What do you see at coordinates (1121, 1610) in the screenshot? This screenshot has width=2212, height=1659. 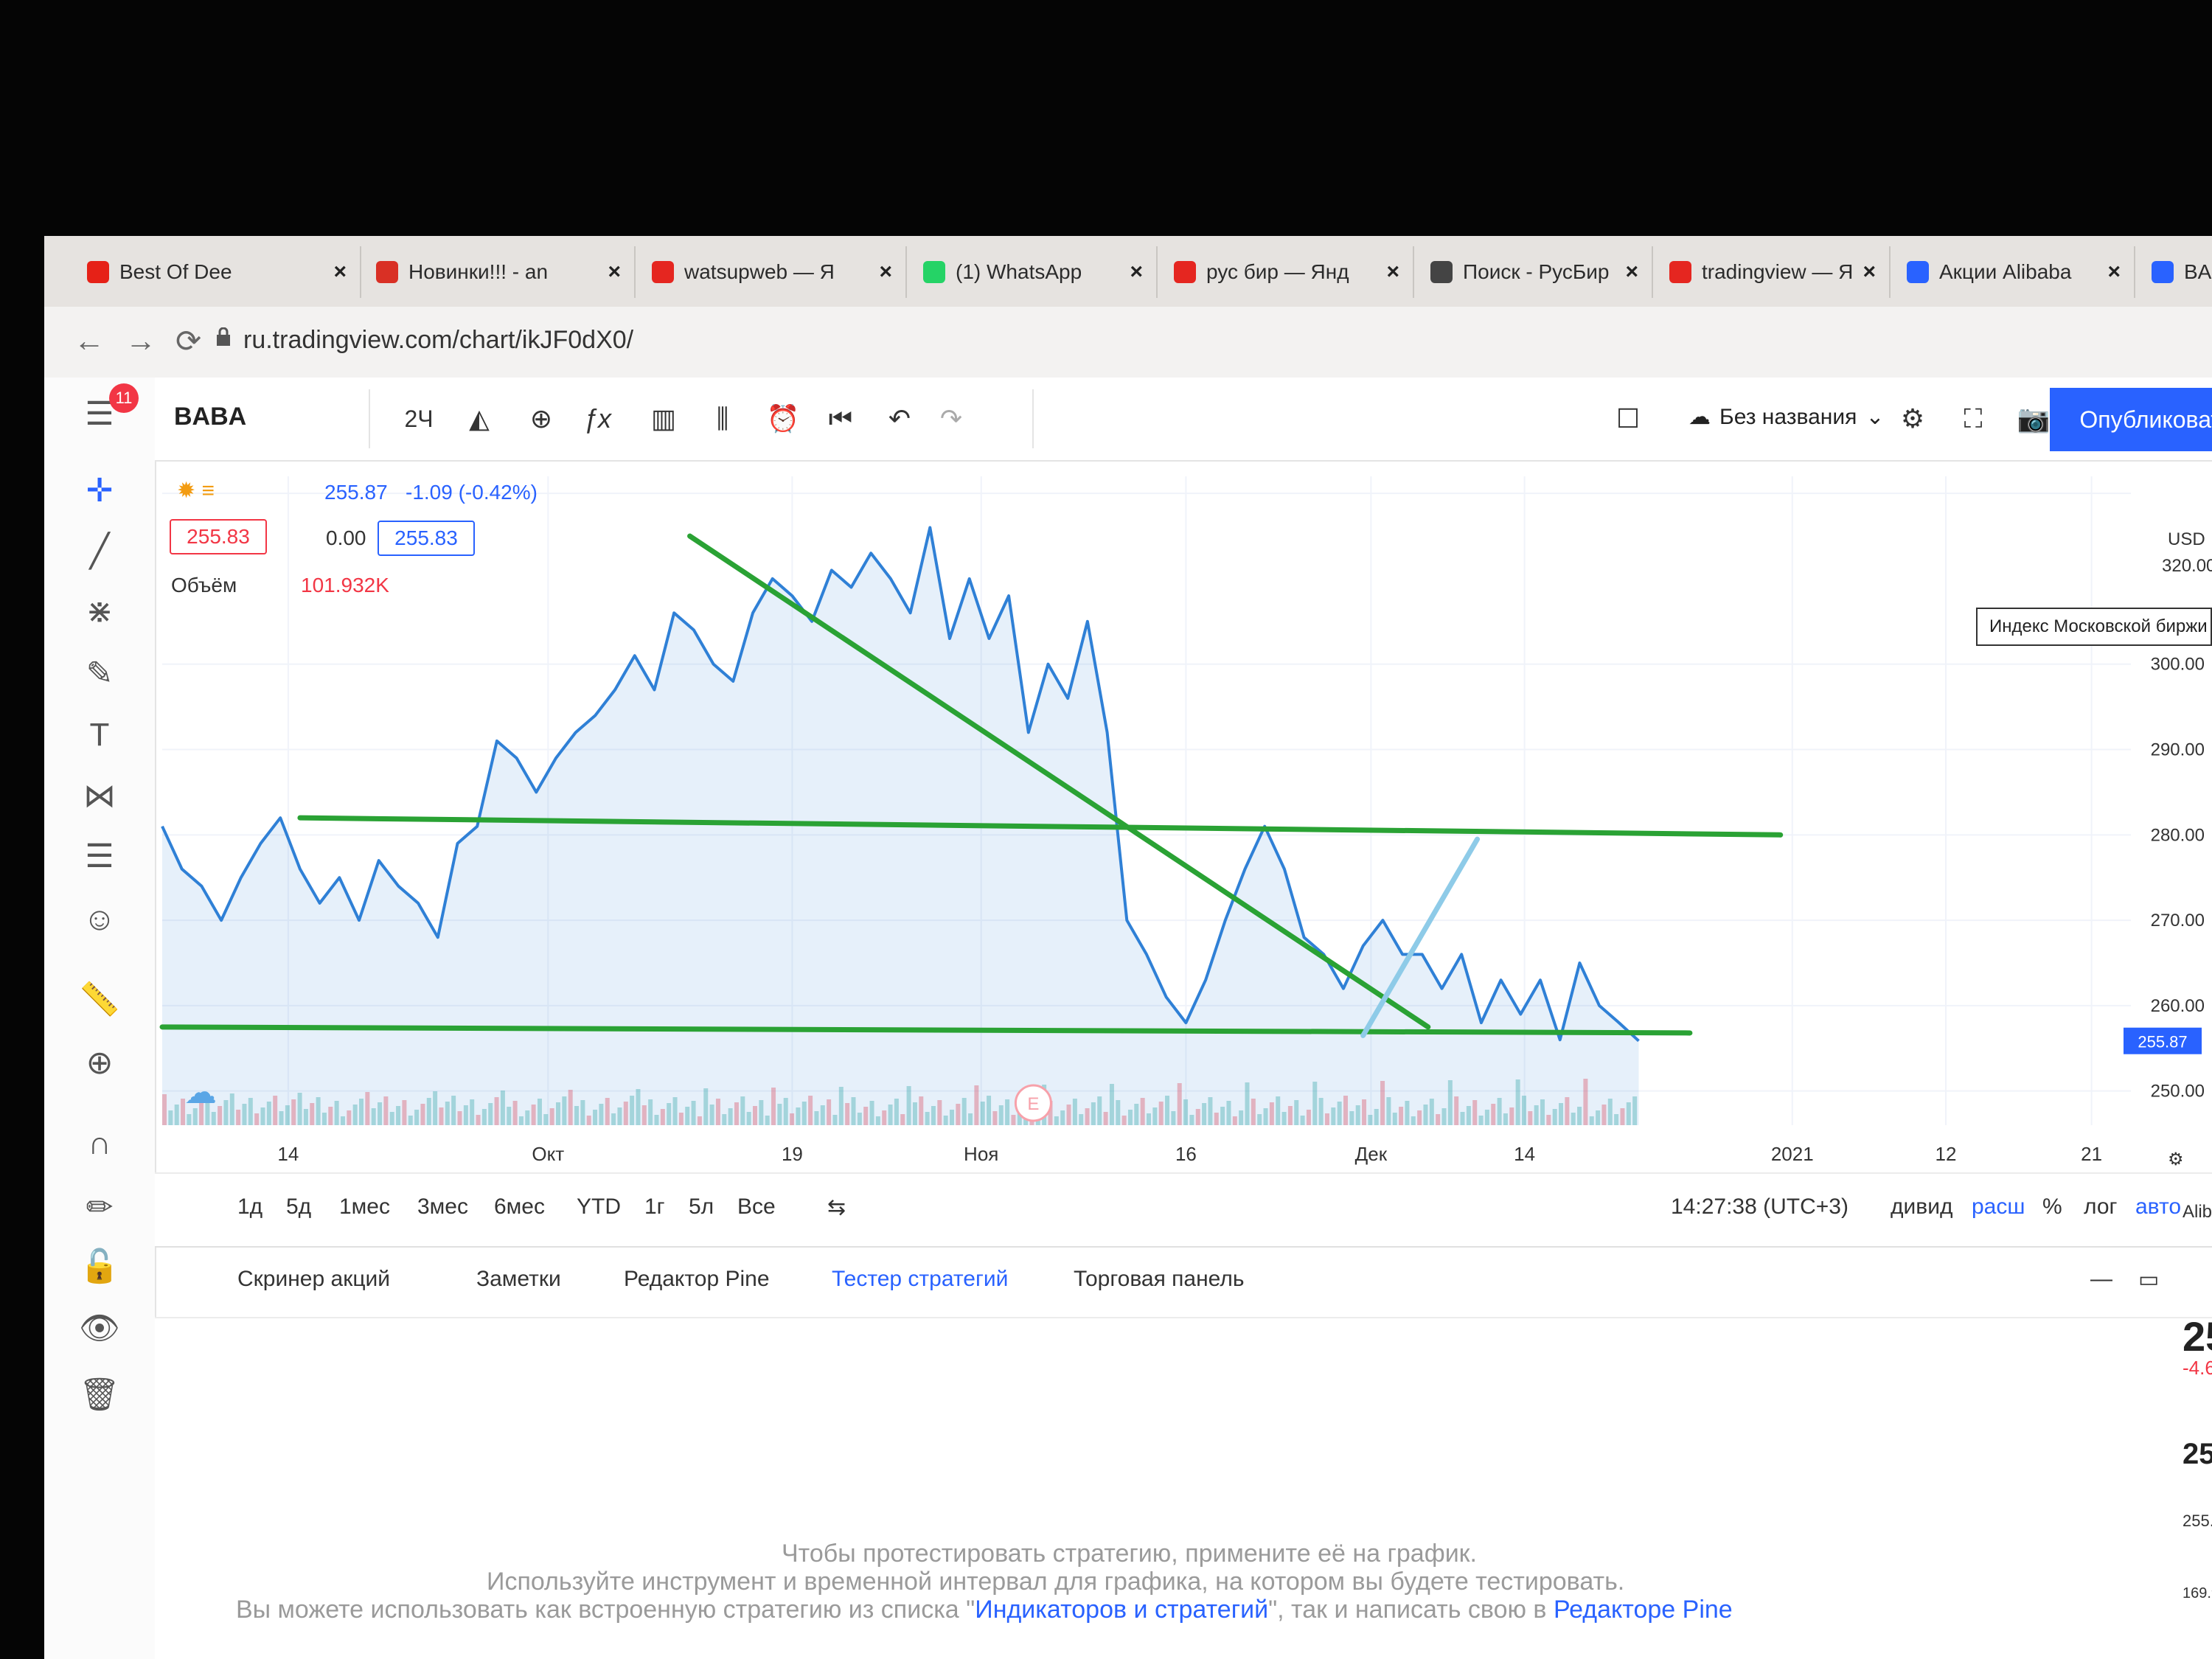 I see `indicators-link: Индикаторов и стратегий` at bounding box center [1121, 1610].